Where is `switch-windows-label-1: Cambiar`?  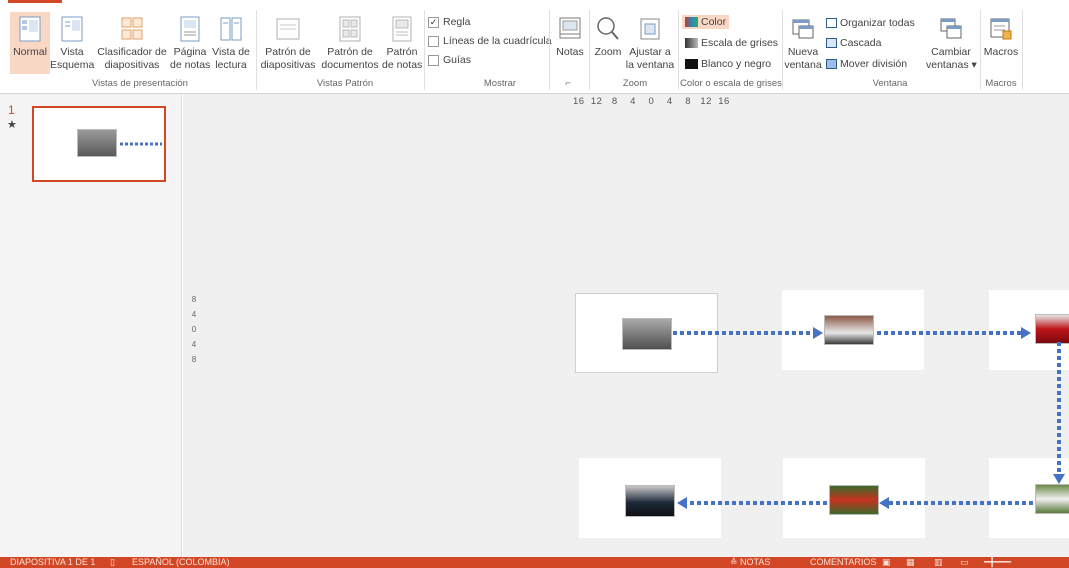 switch-windows-label-1: Cambiar is located at coordinates (951, 52).